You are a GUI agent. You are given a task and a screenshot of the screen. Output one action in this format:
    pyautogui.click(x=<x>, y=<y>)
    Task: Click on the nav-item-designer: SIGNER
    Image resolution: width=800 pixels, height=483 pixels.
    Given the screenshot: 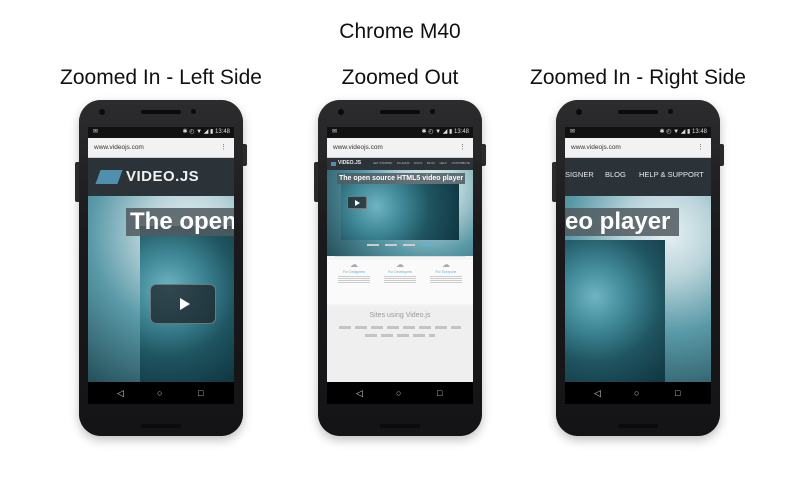 What is the action you would take?
    pyautogui.click(x=579, y=174)
    